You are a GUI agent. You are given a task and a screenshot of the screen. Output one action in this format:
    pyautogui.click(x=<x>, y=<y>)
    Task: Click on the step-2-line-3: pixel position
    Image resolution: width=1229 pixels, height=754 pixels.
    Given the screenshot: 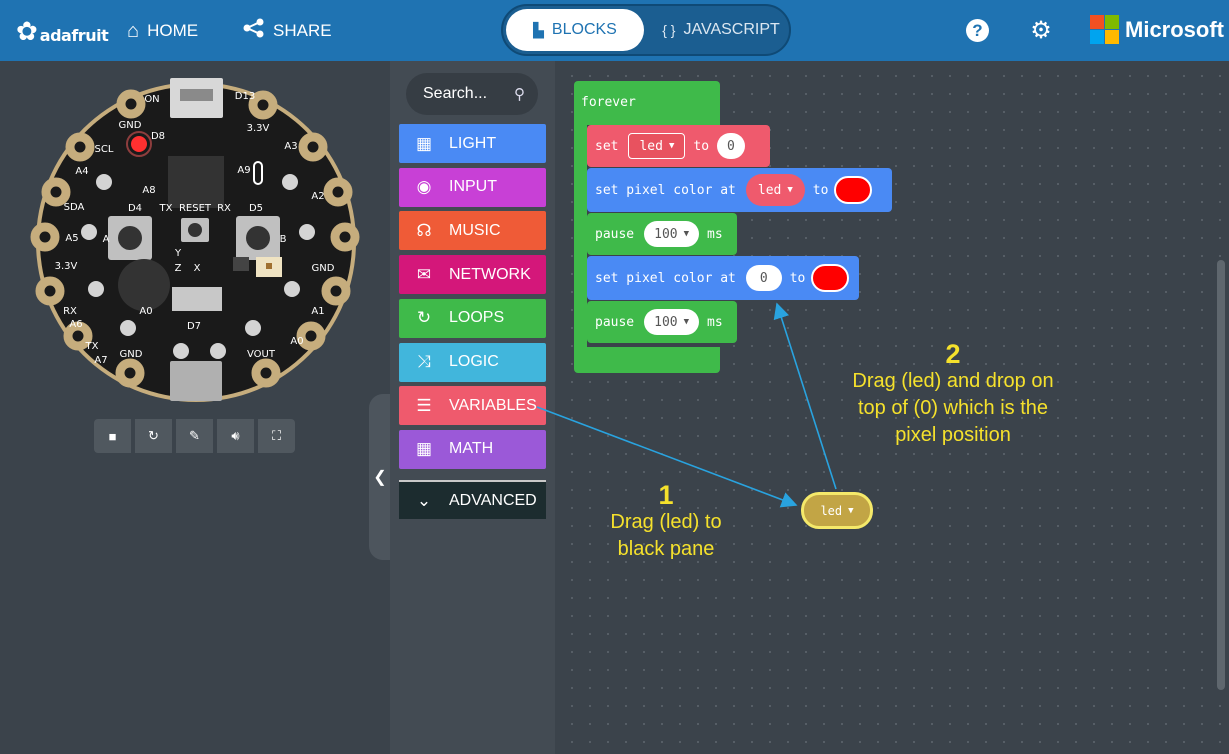 What is the action you would take?
    pyautogui.click(x=953, y=435)
    